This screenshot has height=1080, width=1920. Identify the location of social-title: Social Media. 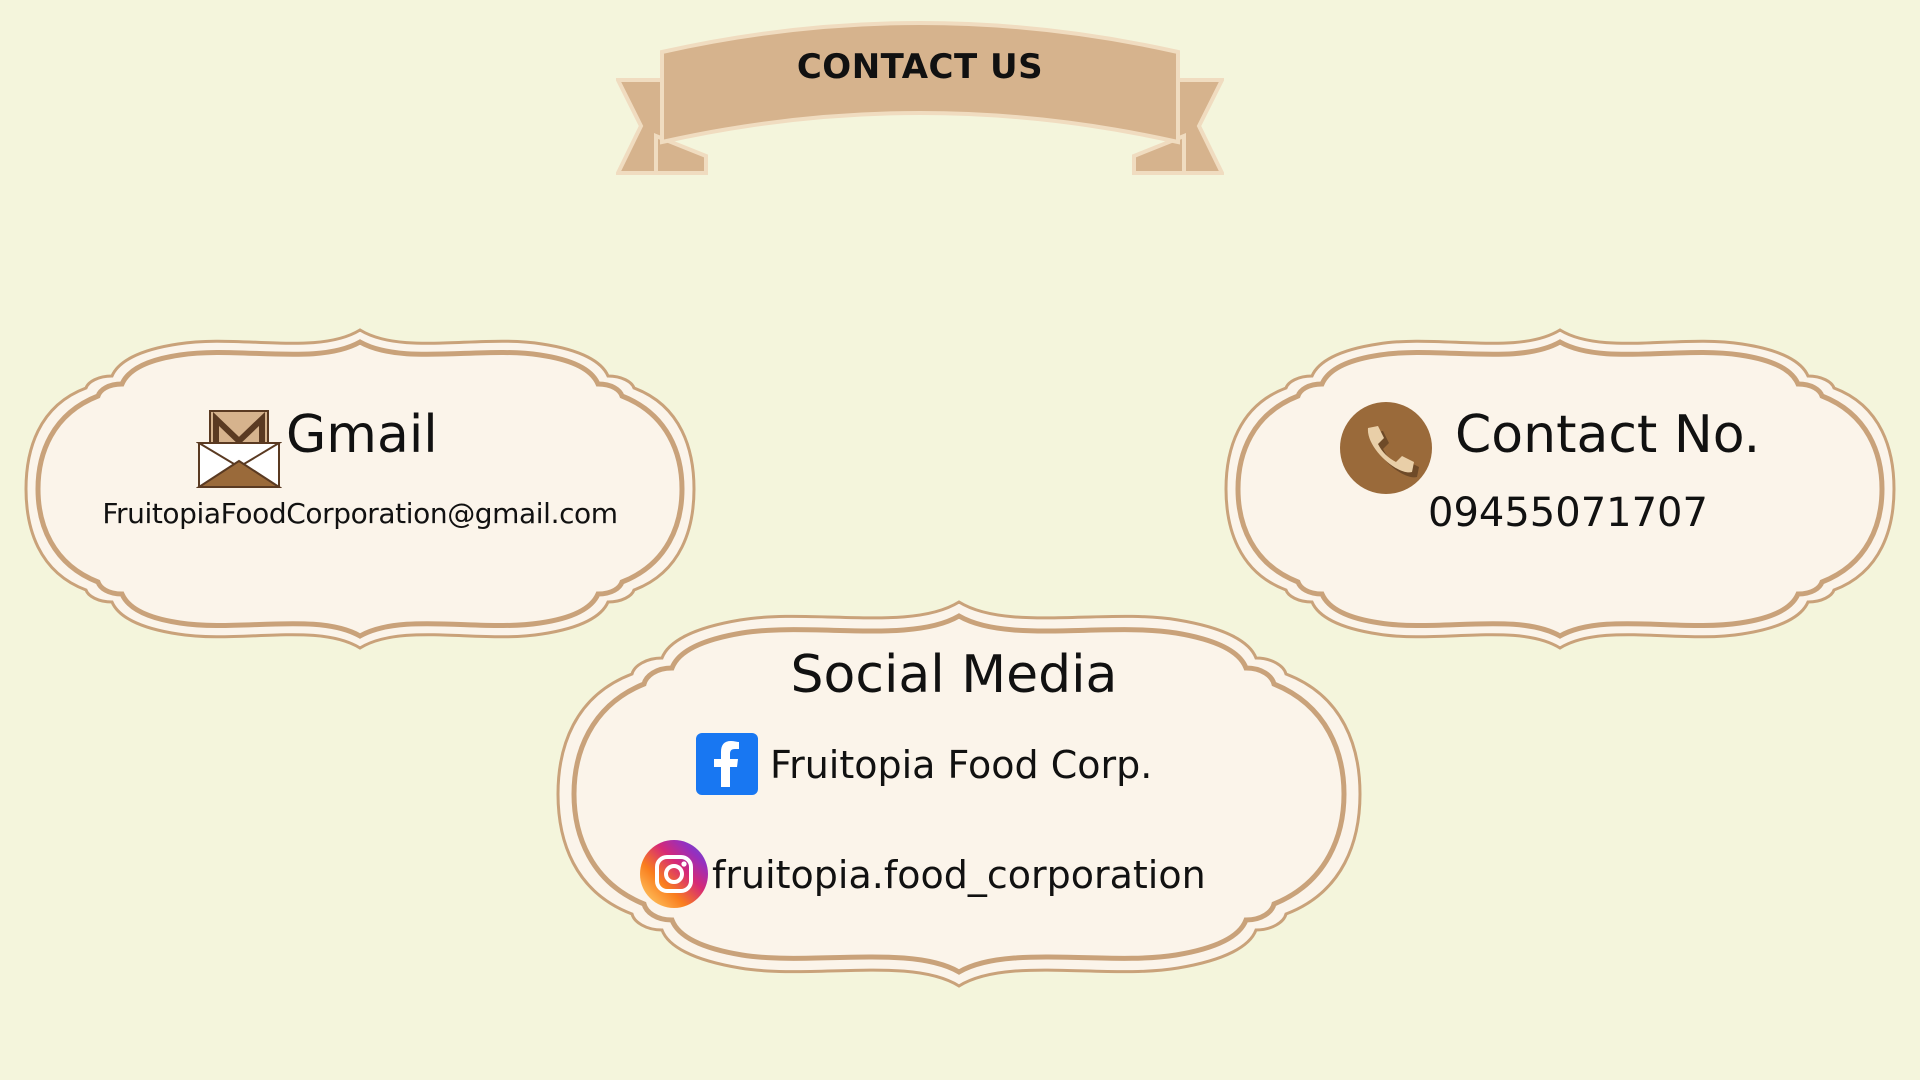
(954, 675).